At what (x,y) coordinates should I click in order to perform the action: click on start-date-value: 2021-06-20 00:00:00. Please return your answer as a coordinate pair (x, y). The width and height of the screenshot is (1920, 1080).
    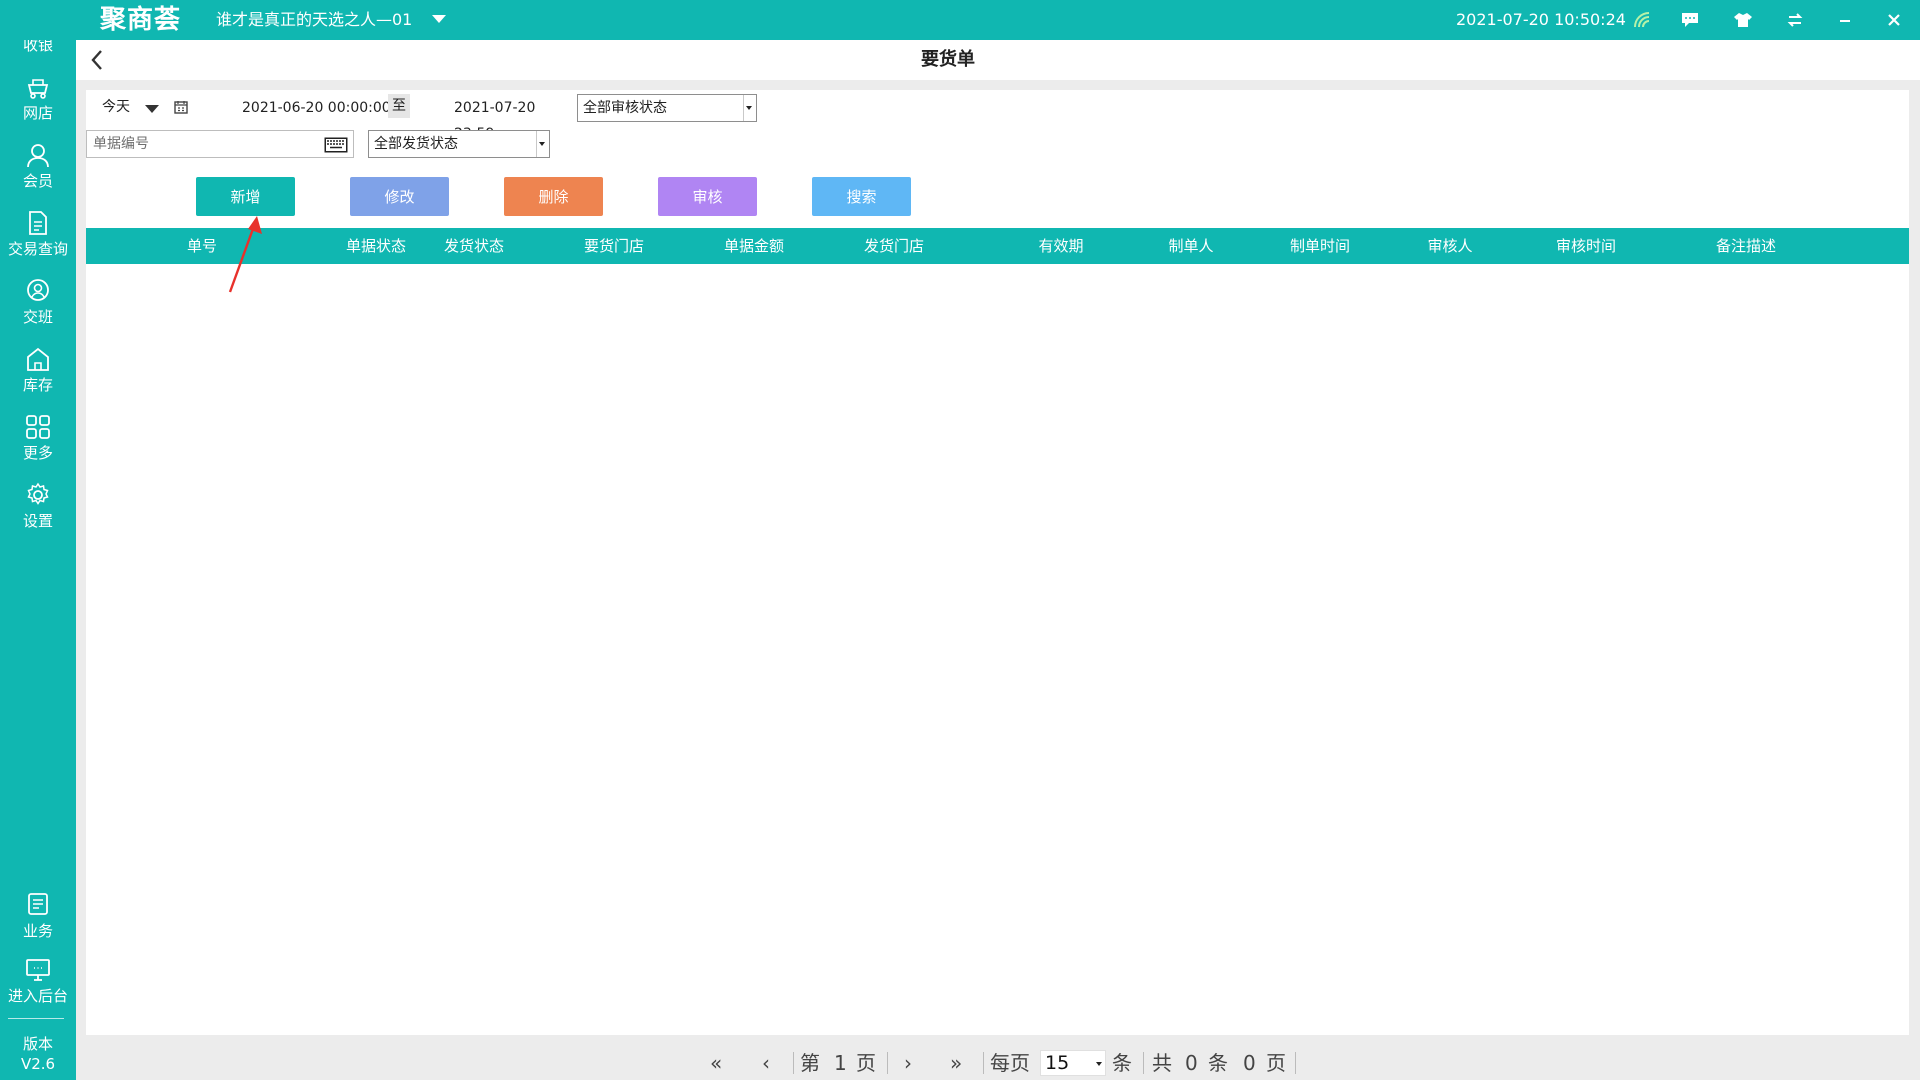
    Looking at the image, I should click on (316, 108).